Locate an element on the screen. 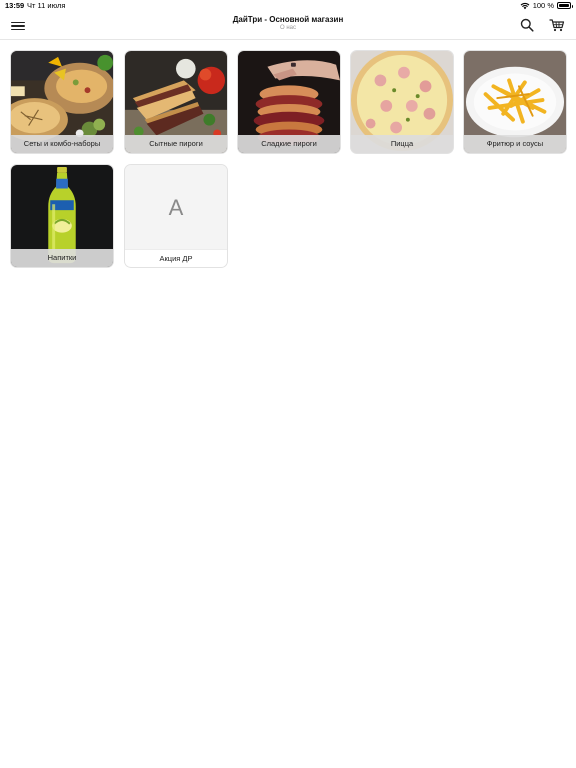 The height and width of the screenshot is (768, 576). status-right: 100 % is located at coordinates (546, 5).